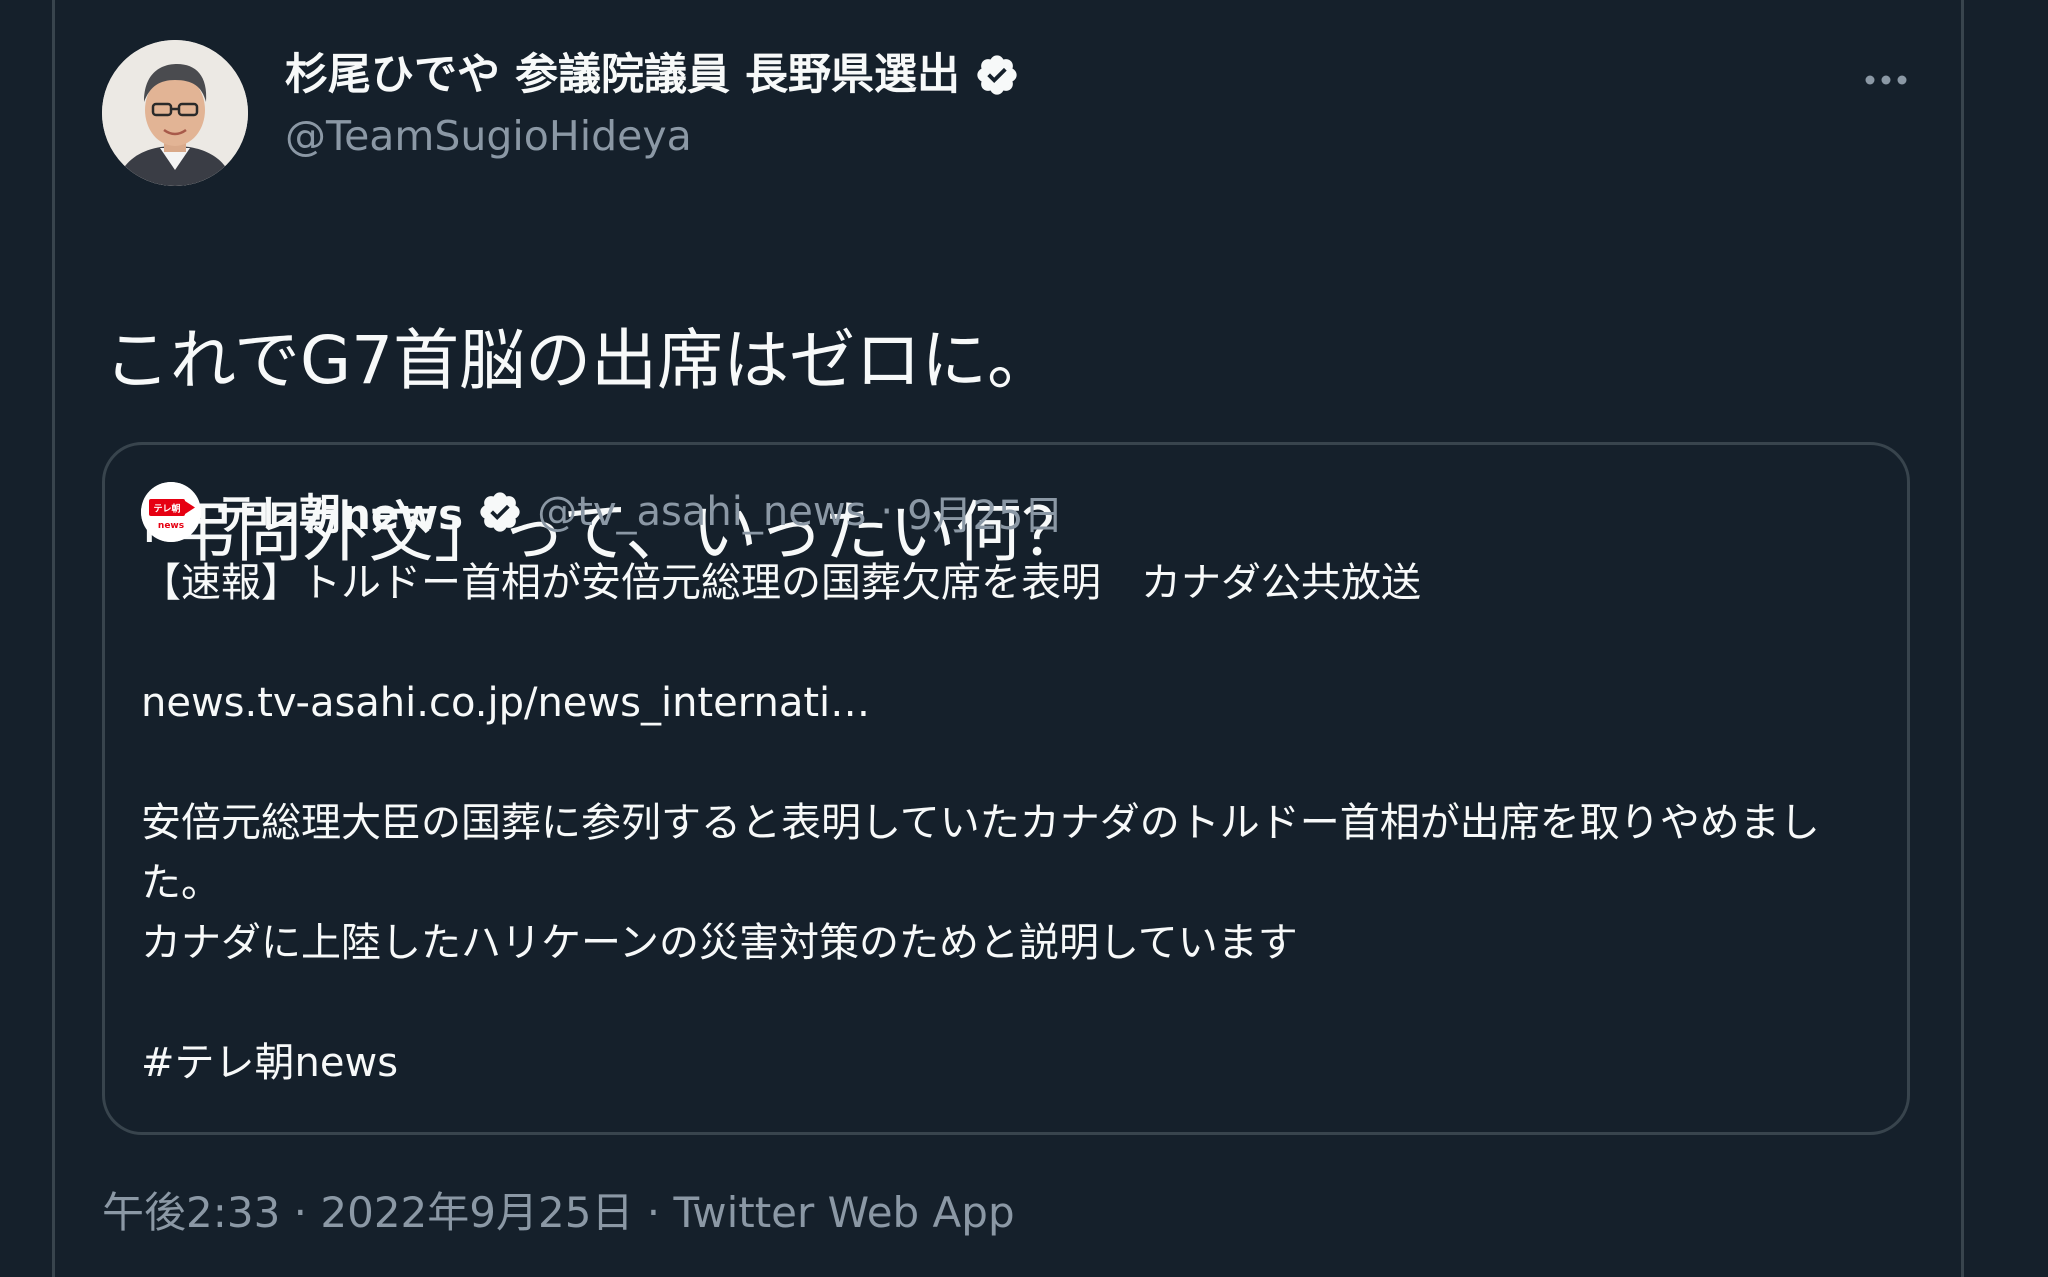 The width and height of the screenshot is (2048, 1277). I want to click on tweet-source: Twitter Web App, so click(844, 1212).